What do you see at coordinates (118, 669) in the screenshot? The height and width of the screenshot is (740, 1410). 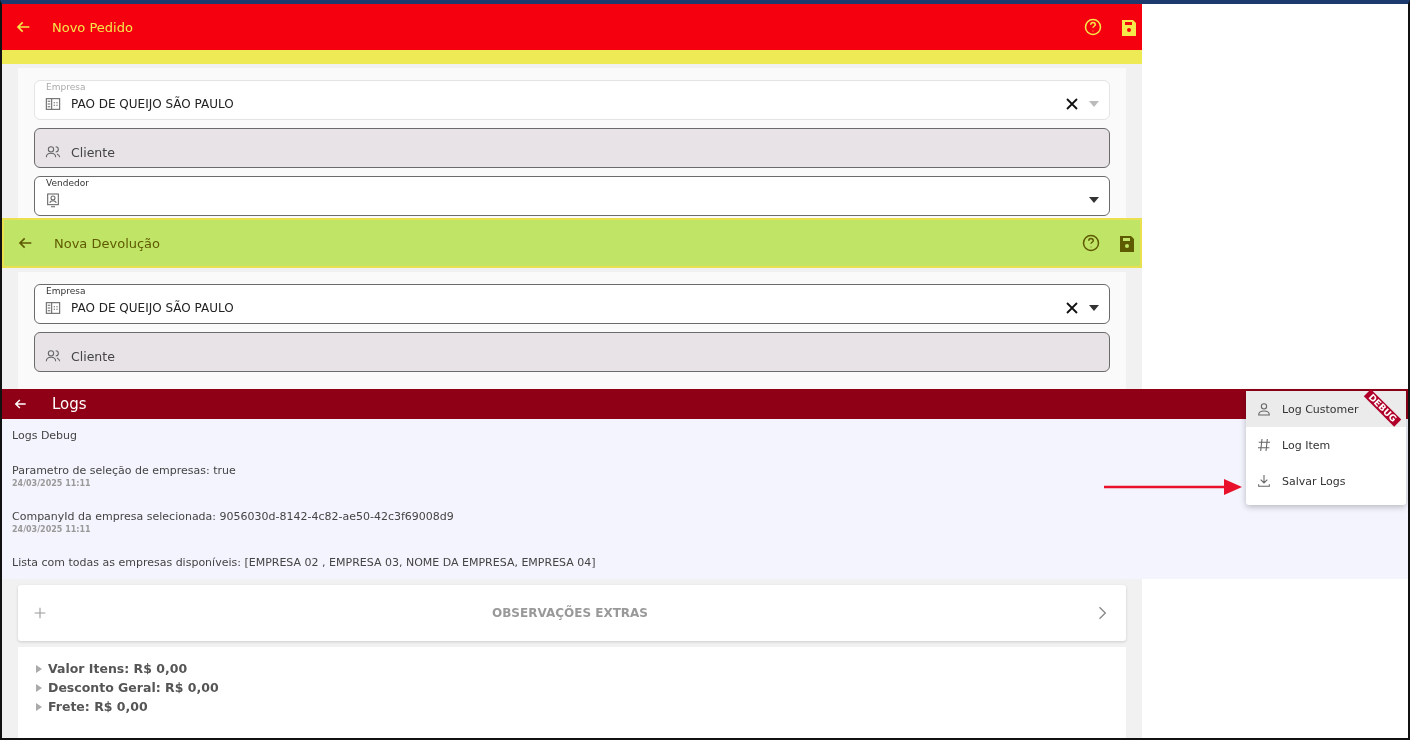 I see `total-label: Valor Itens: R$ 0,00` at bounding box center [118, 669].